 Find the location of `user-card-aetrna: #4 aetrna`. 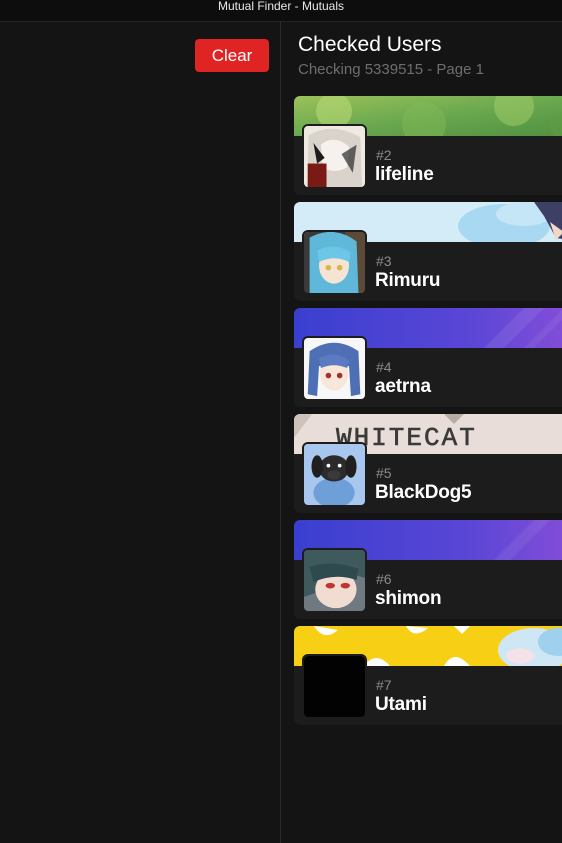

user-card-aetrna: #4 aetrna is located at coordinates (428, 357).